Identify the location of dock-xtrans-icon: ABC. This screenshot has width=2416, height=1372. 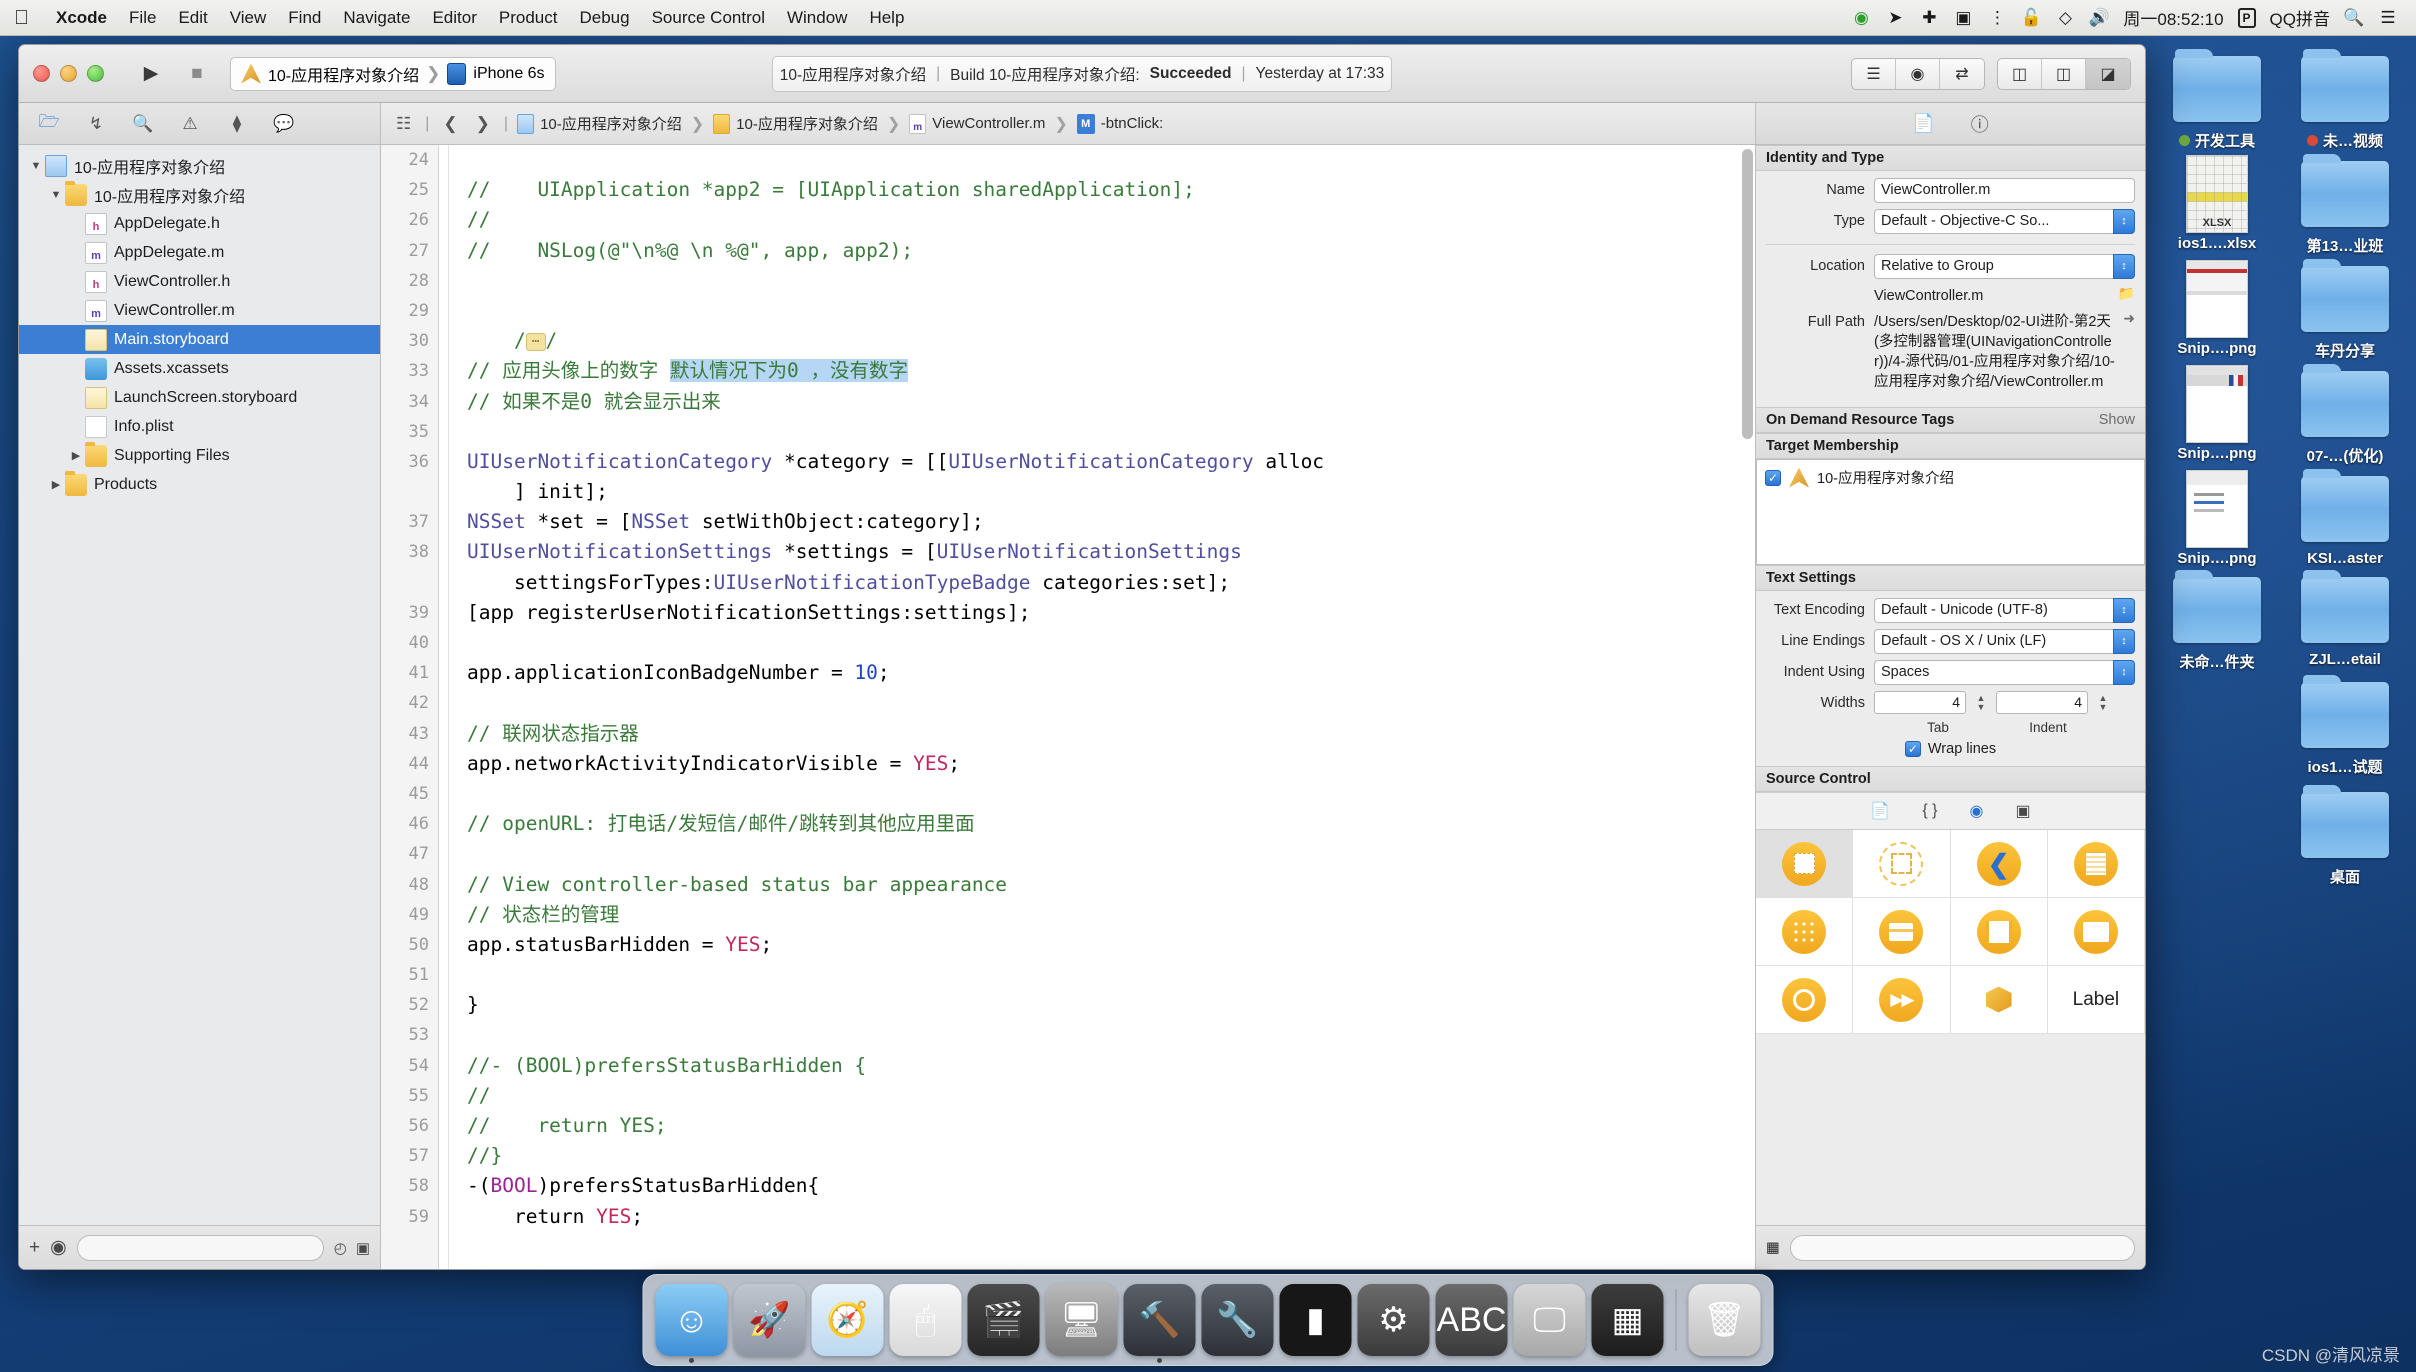
(1471, 1320).